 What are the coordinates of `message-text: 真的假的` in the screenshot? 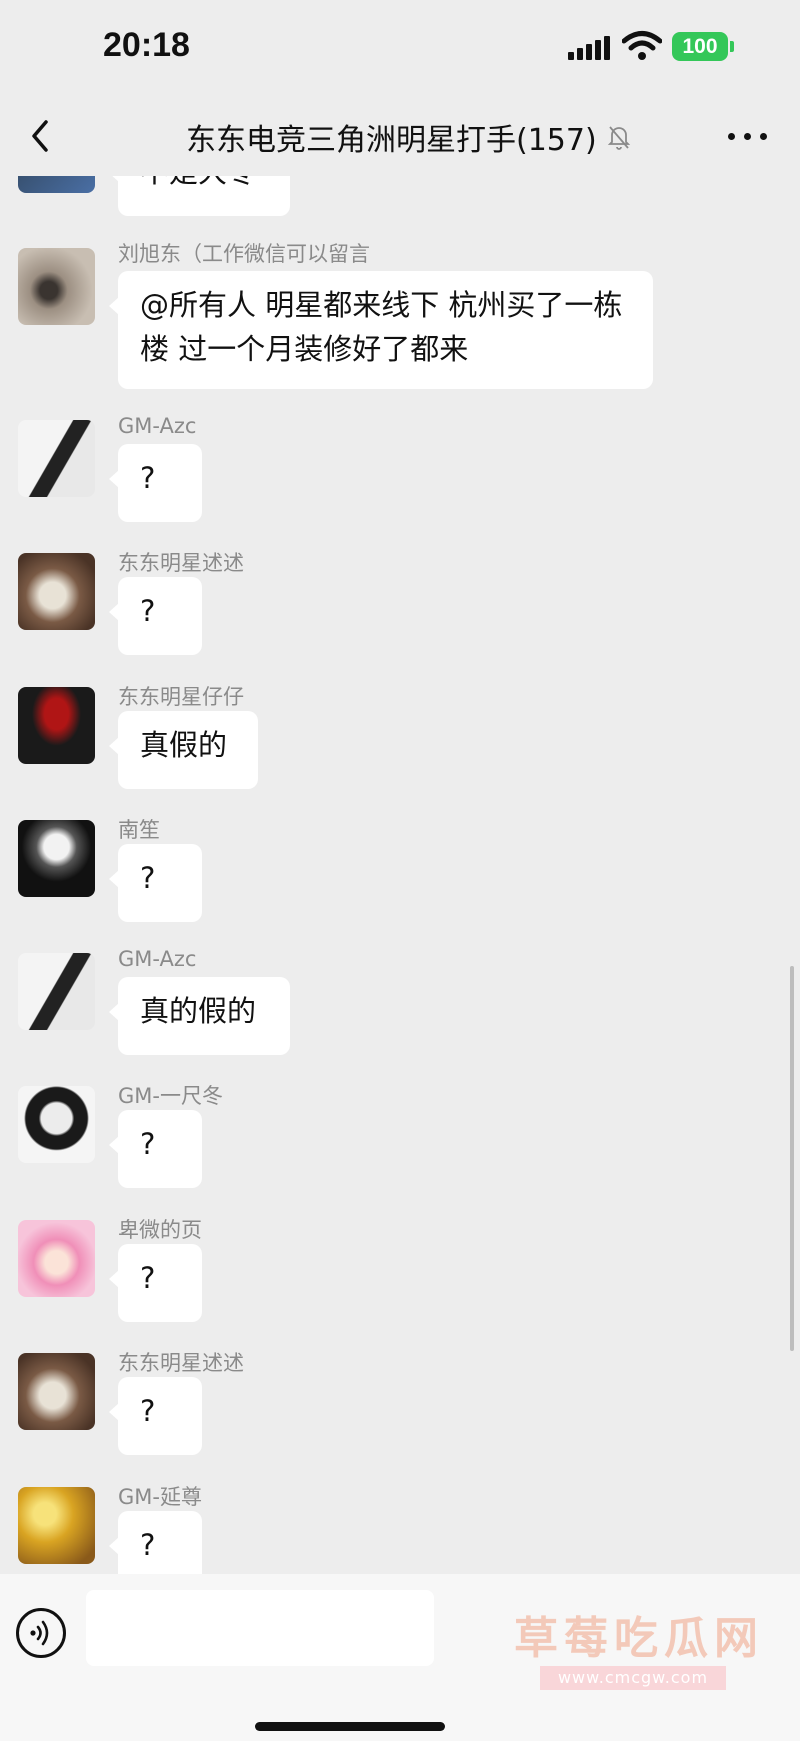 It's located at (198, 1011).